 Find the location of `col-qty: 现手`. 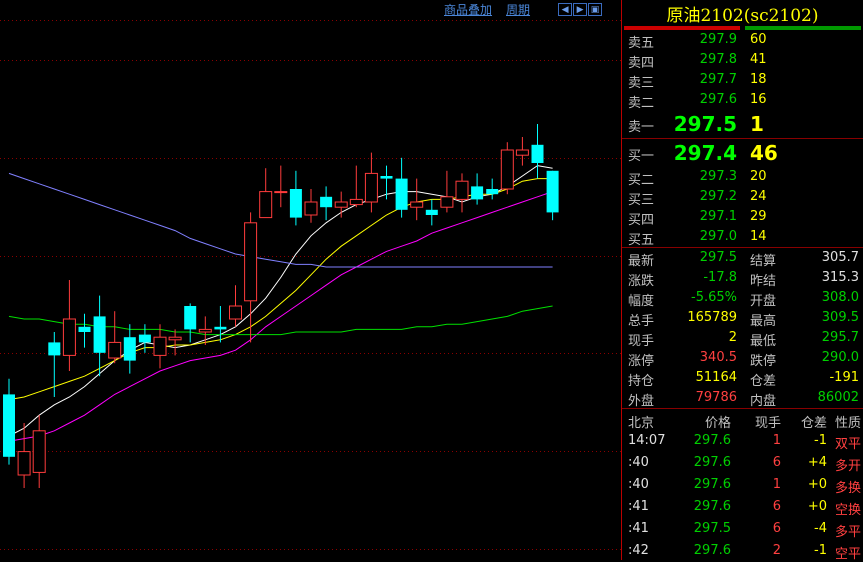

col-qty: 现手 is located at coordinates (767, 423).